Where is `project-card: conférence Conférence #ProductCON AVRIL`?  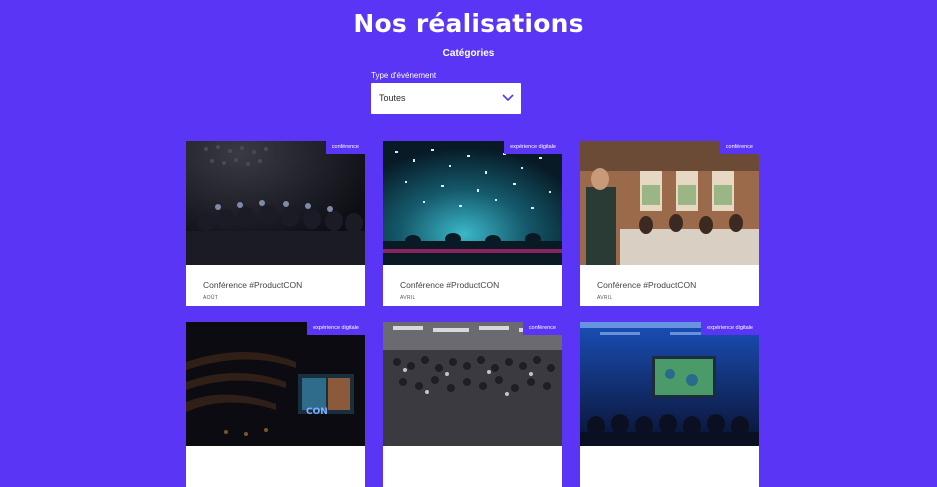 project-card: conférence Conférence #ProductCON AVRIL is located at coordinates (669, 223).